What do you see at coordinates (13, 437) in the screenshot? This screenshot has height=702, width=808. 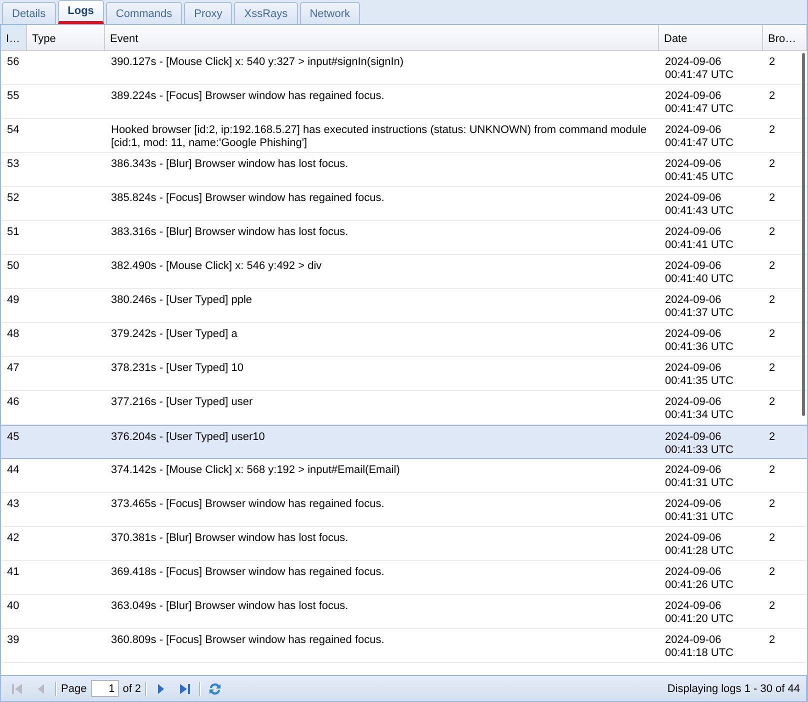 I see `id-text: 45` at bounding box center [13, 437].